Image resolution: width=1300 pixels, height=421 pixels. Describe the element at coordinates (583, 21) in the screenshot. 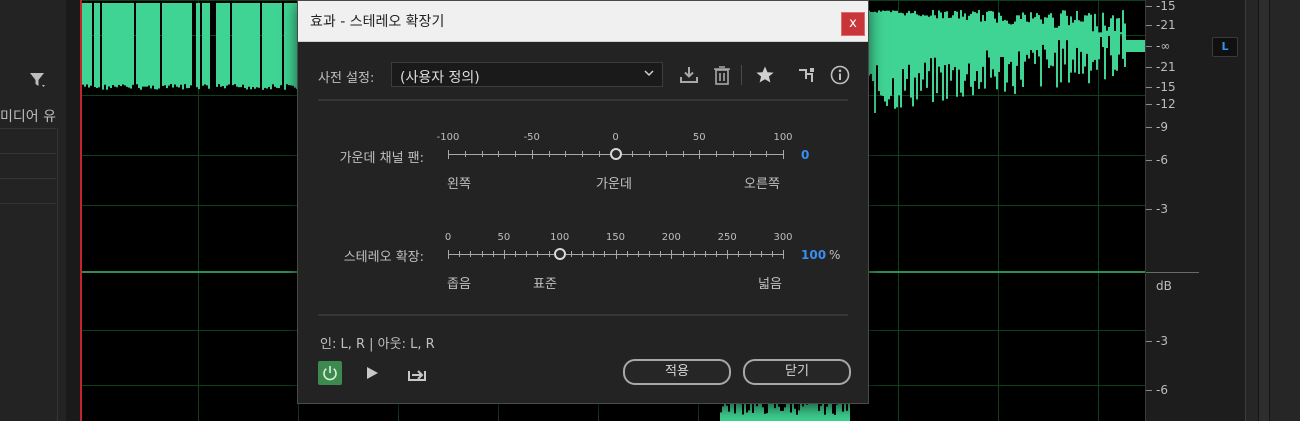

I see `dialog-titlebar: 효과 - 스테레오 확장기 x` at that location.